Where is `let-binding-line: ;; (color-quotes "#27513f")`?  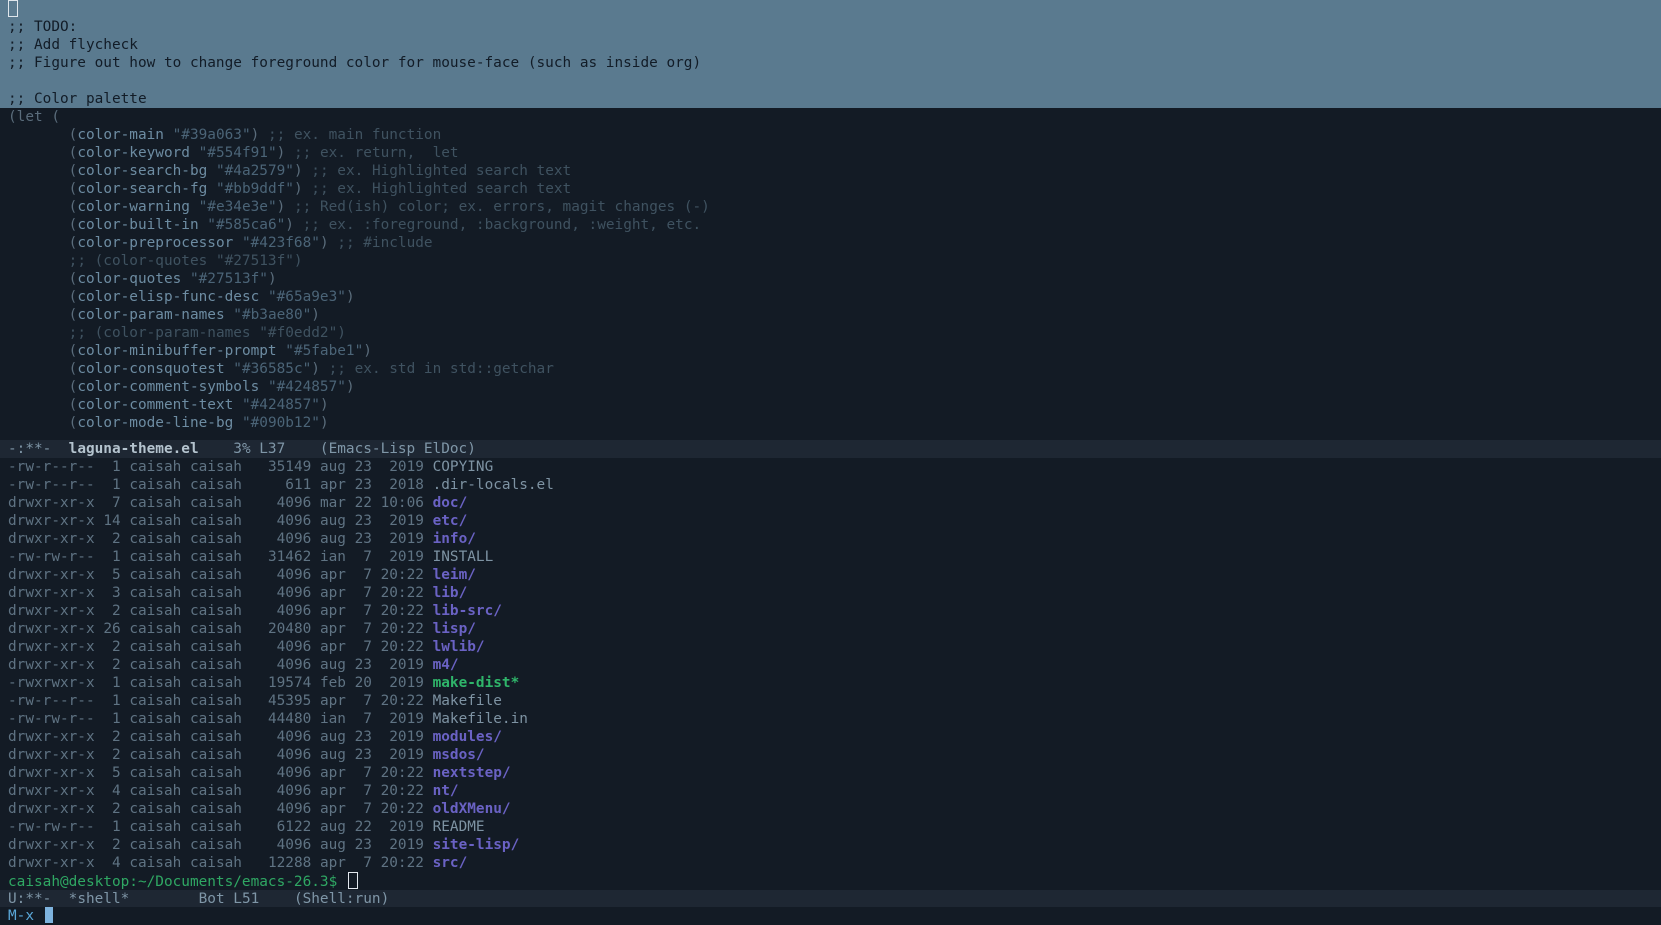 let-binding-line: ;; (color-quotes "#27513f") is located at coordinates (830, 261).